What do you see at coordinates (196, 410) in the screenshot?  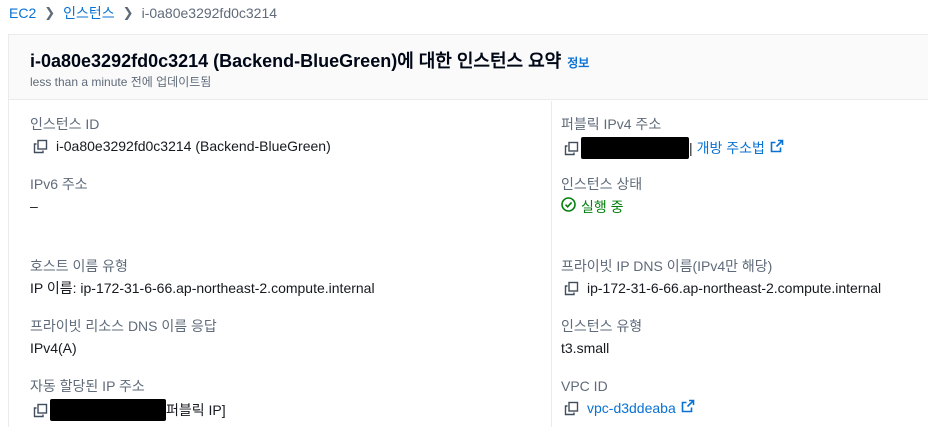 I see `auto-assigned-ip-suffix: 퍼블릭 IP]` at bounding box center [196, 410].